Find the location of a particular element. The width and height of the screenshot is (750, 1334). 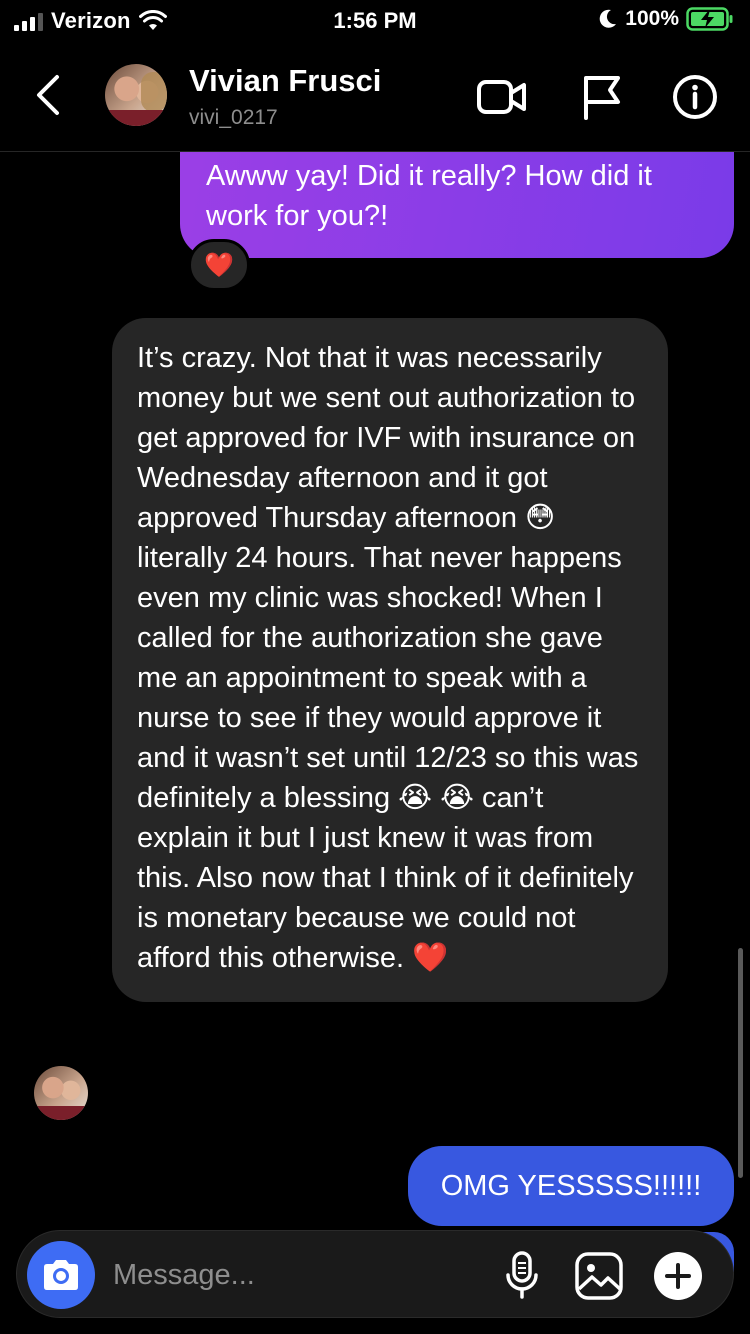

add-icon is located at coordinates (678, 1276).